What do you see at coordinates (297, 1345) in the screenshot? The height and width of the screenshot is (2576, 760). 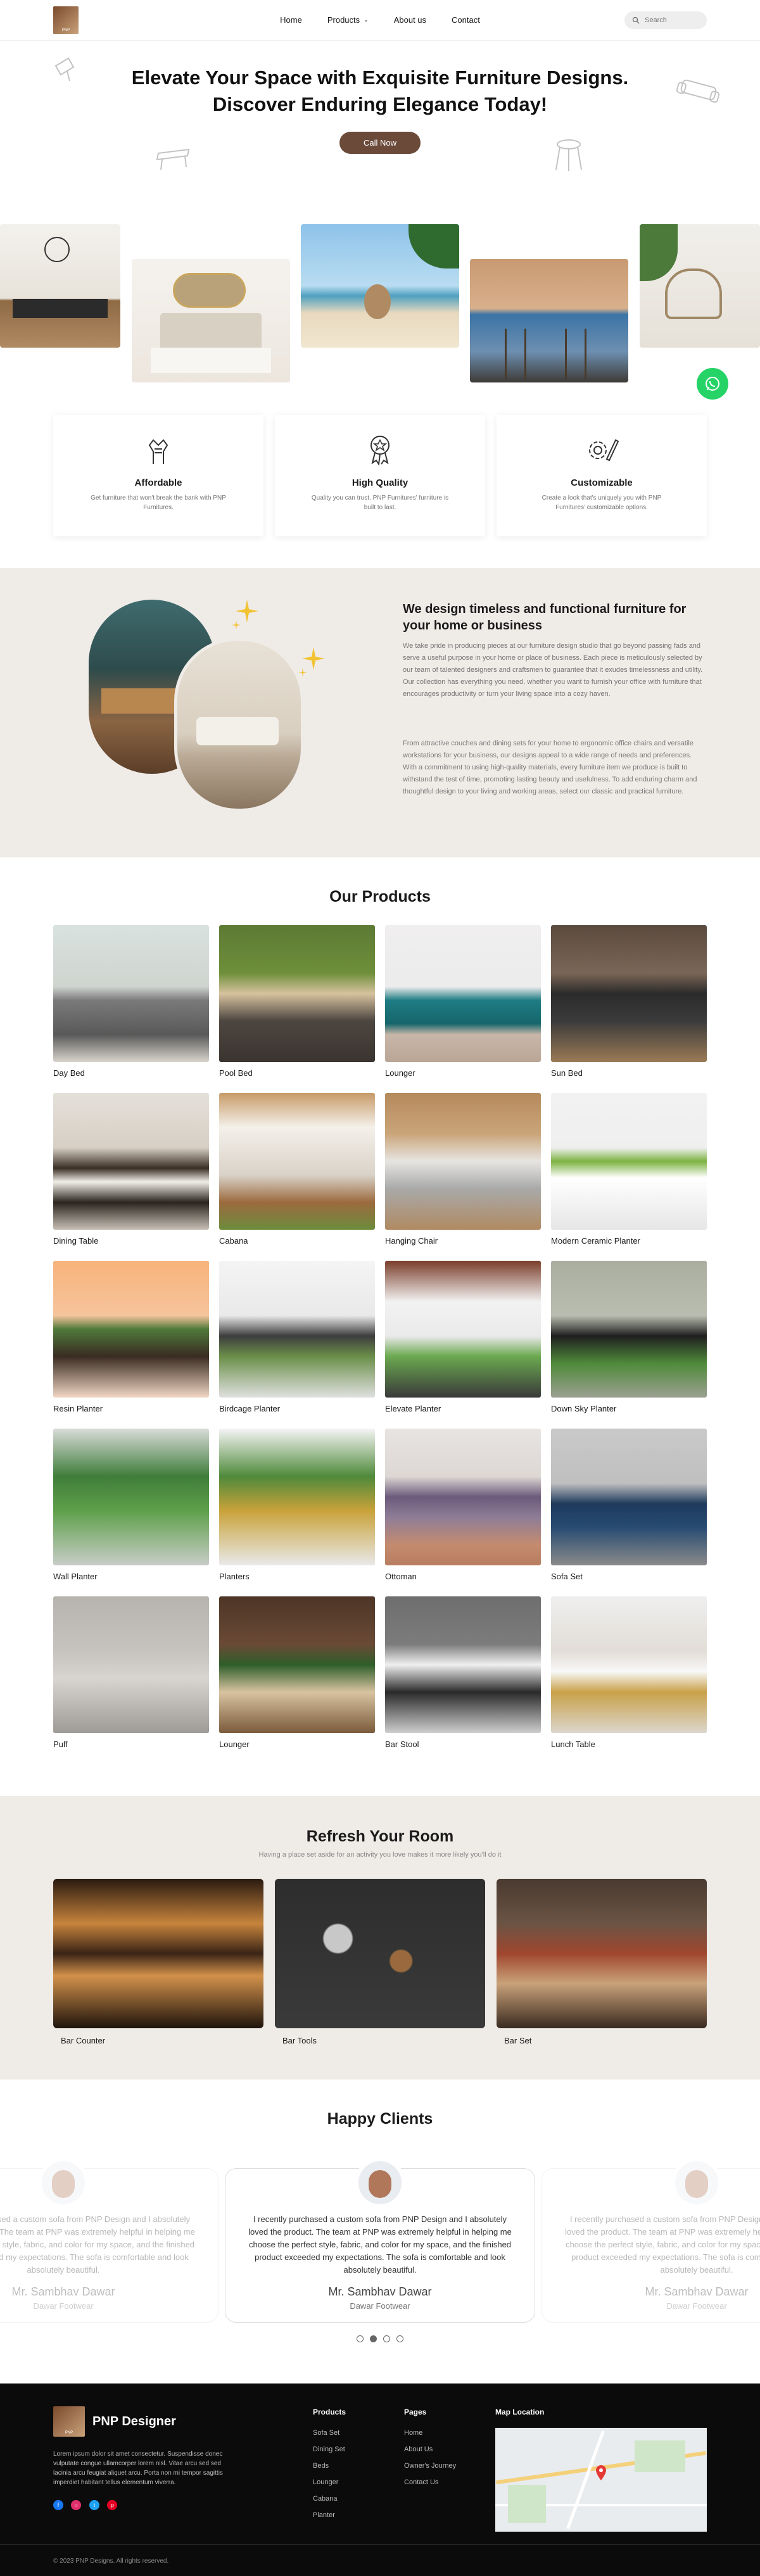 I see `product-card: Birdcage Planter` at bounding box center [297, 1345].